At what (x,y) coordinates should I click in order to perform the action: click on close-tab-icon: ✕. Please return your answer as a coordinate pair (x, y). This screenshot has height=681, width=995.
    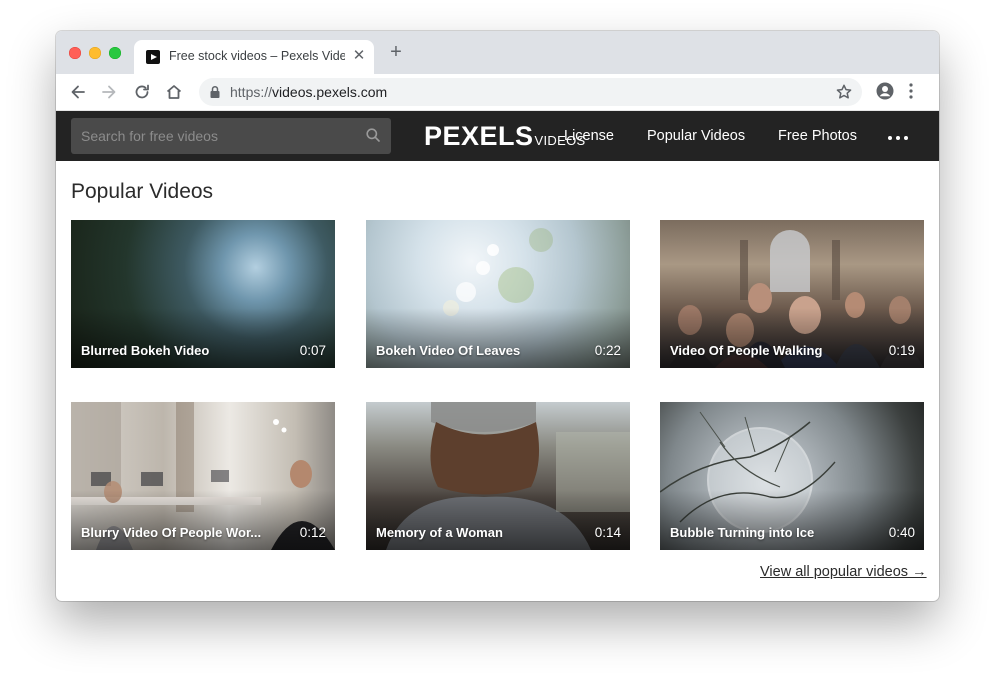
    Looking at the image, I should click on (359, 56).